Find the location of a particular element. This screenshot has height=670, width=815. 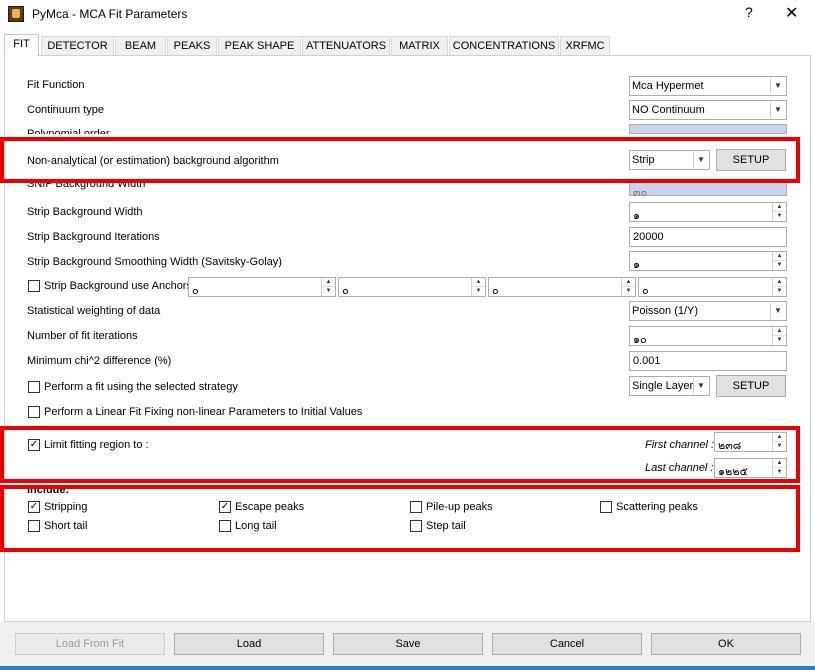

snip-width-value: ๓๐ is located at coordinates (640, 193).